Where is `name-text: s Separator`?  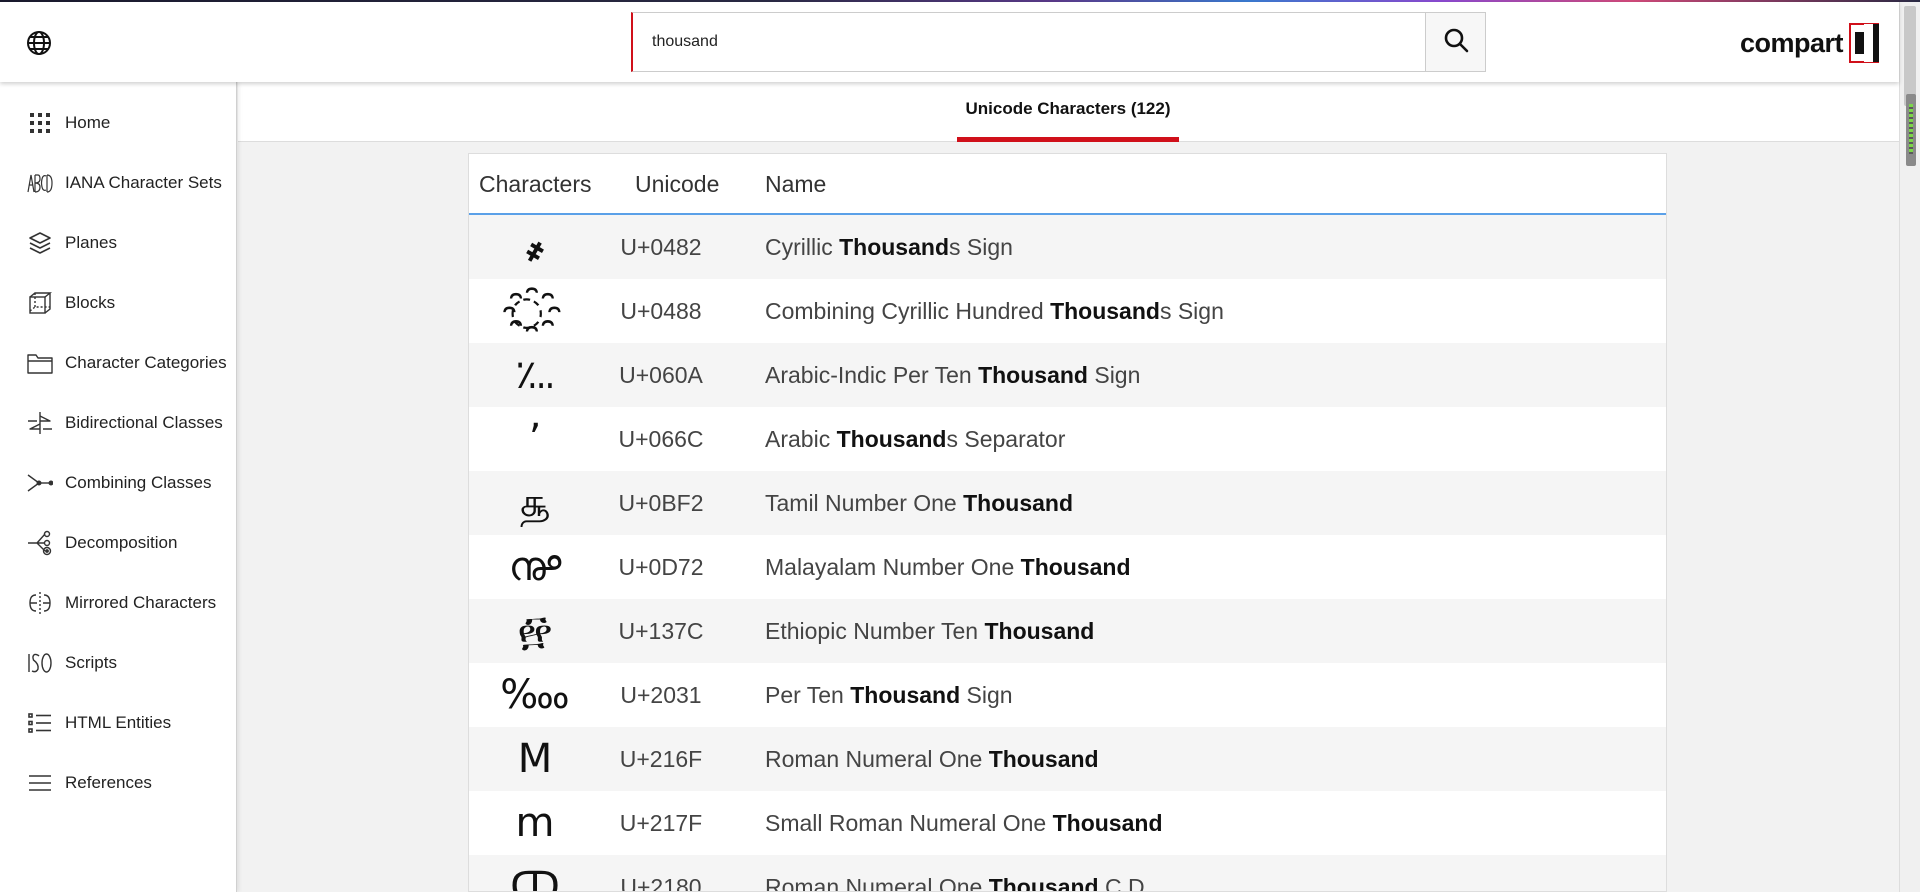
name-text: s Separator is located at coordinates (1006, 439).